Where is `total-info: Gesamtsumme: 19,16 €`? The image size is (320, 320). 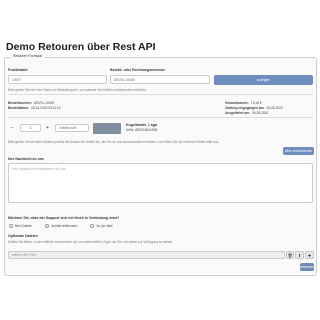 total-info: Gesamtsumme: 19,16 € is located at coordinates (243, 103).